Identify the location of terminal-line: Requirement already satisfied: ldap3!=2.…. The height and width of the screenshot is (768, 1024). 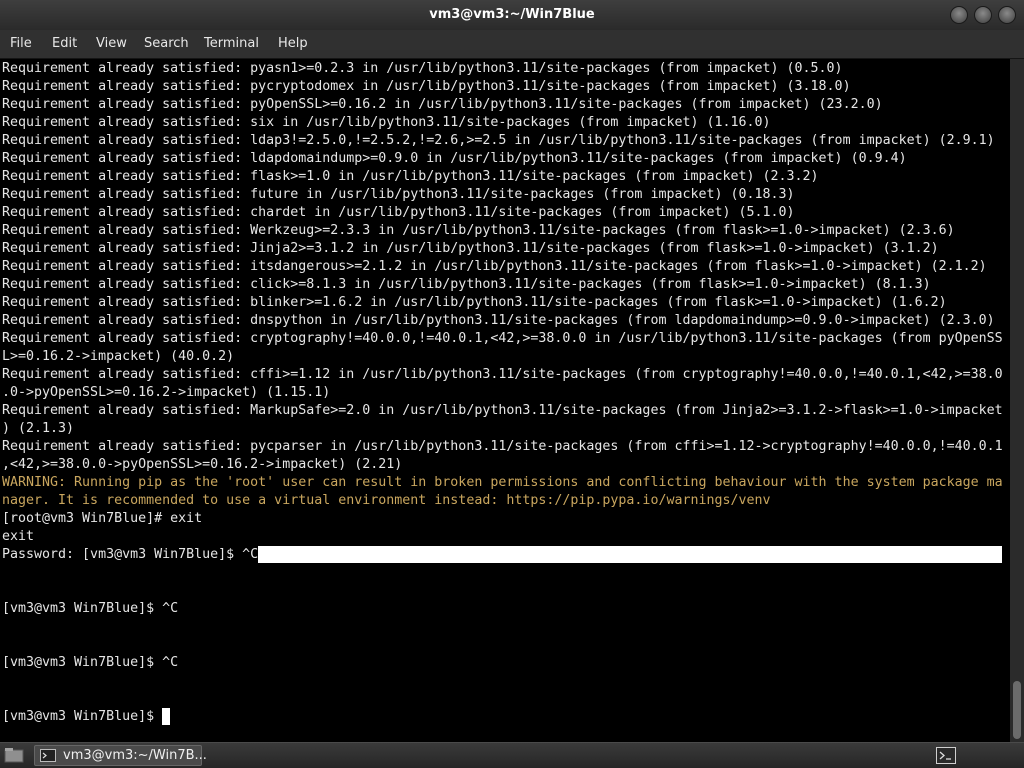
(498, 140).